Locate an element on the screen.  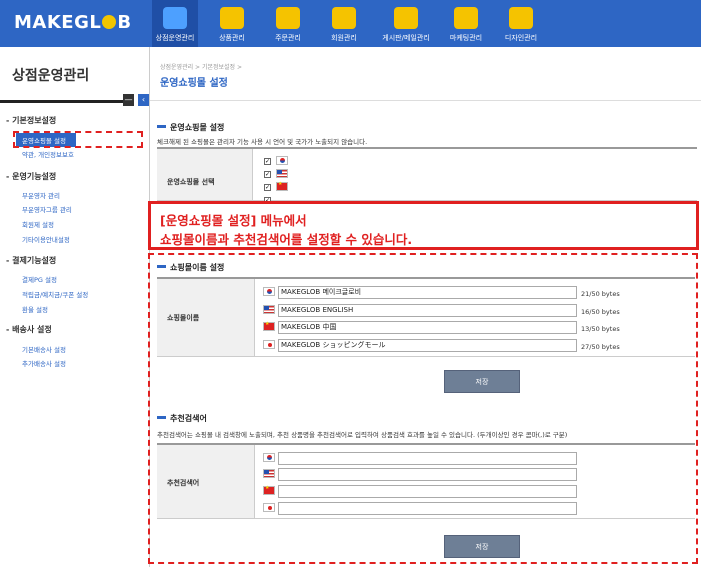
shop-name-label: 쇼핑몰이름 is located at coordinates (206, 317).